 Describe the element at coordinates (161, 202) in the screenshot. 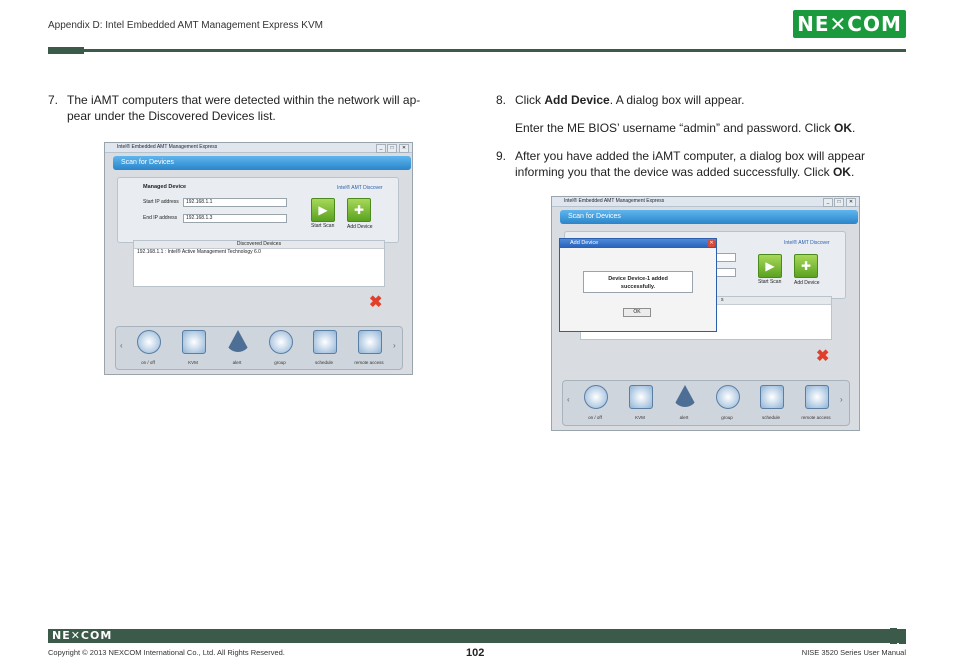

I see `start-ip-label: Start IP address` at that location.